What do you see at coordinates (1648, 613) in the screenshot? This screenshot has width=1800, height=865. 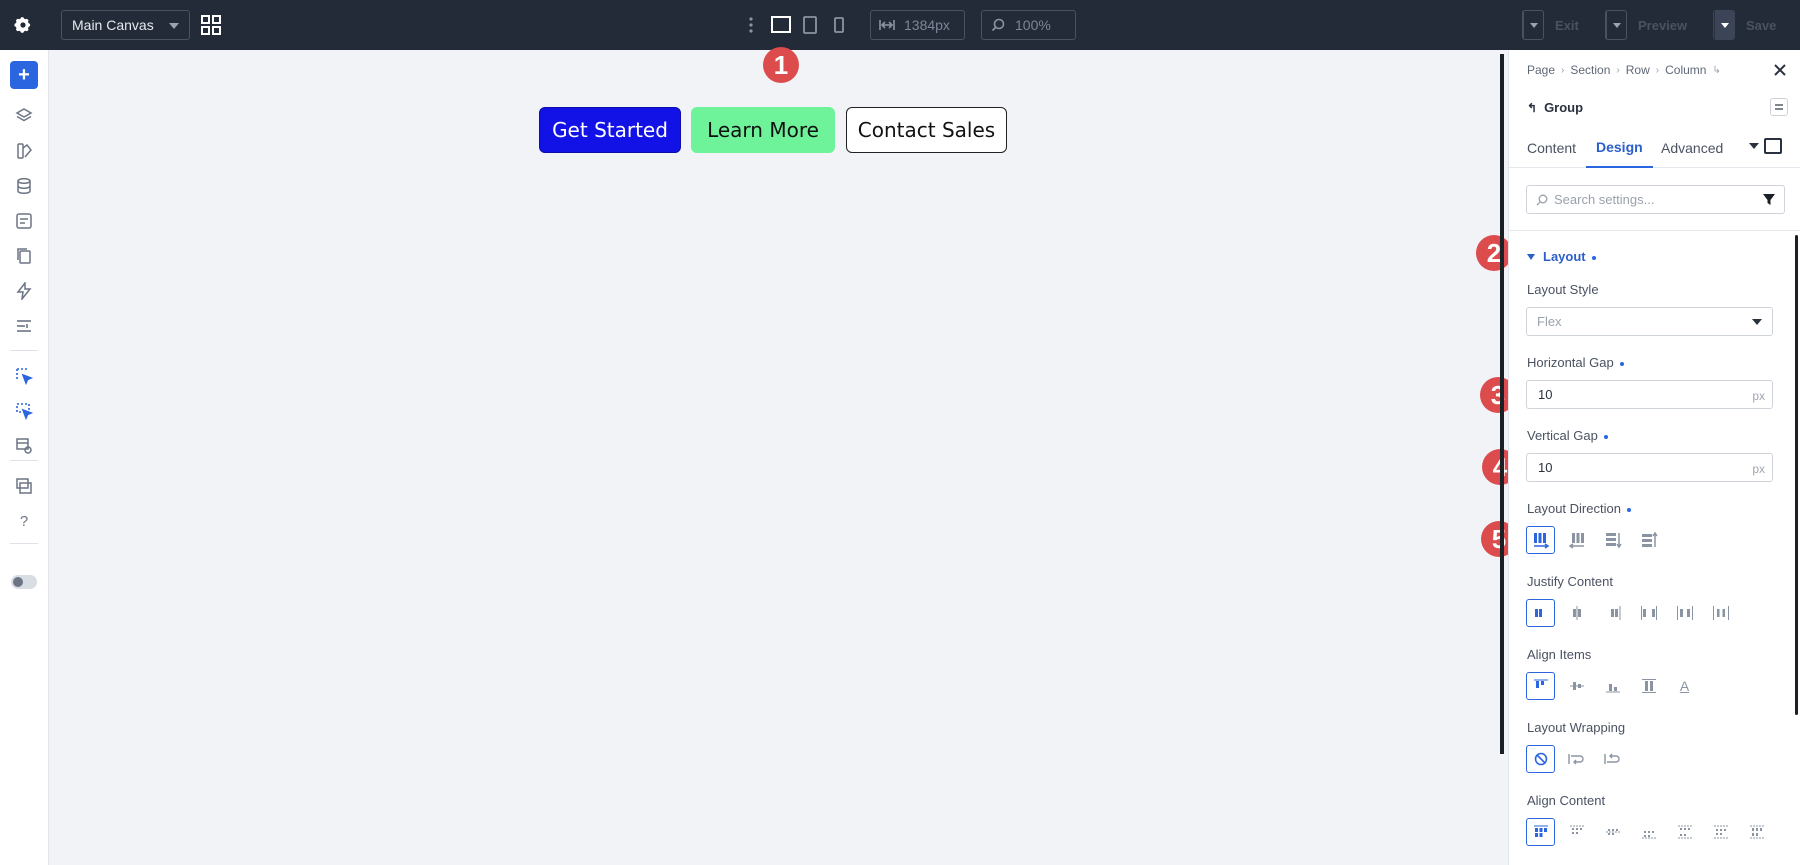 I see `justify-space-between-icon` at bounding box center [1648, 613].